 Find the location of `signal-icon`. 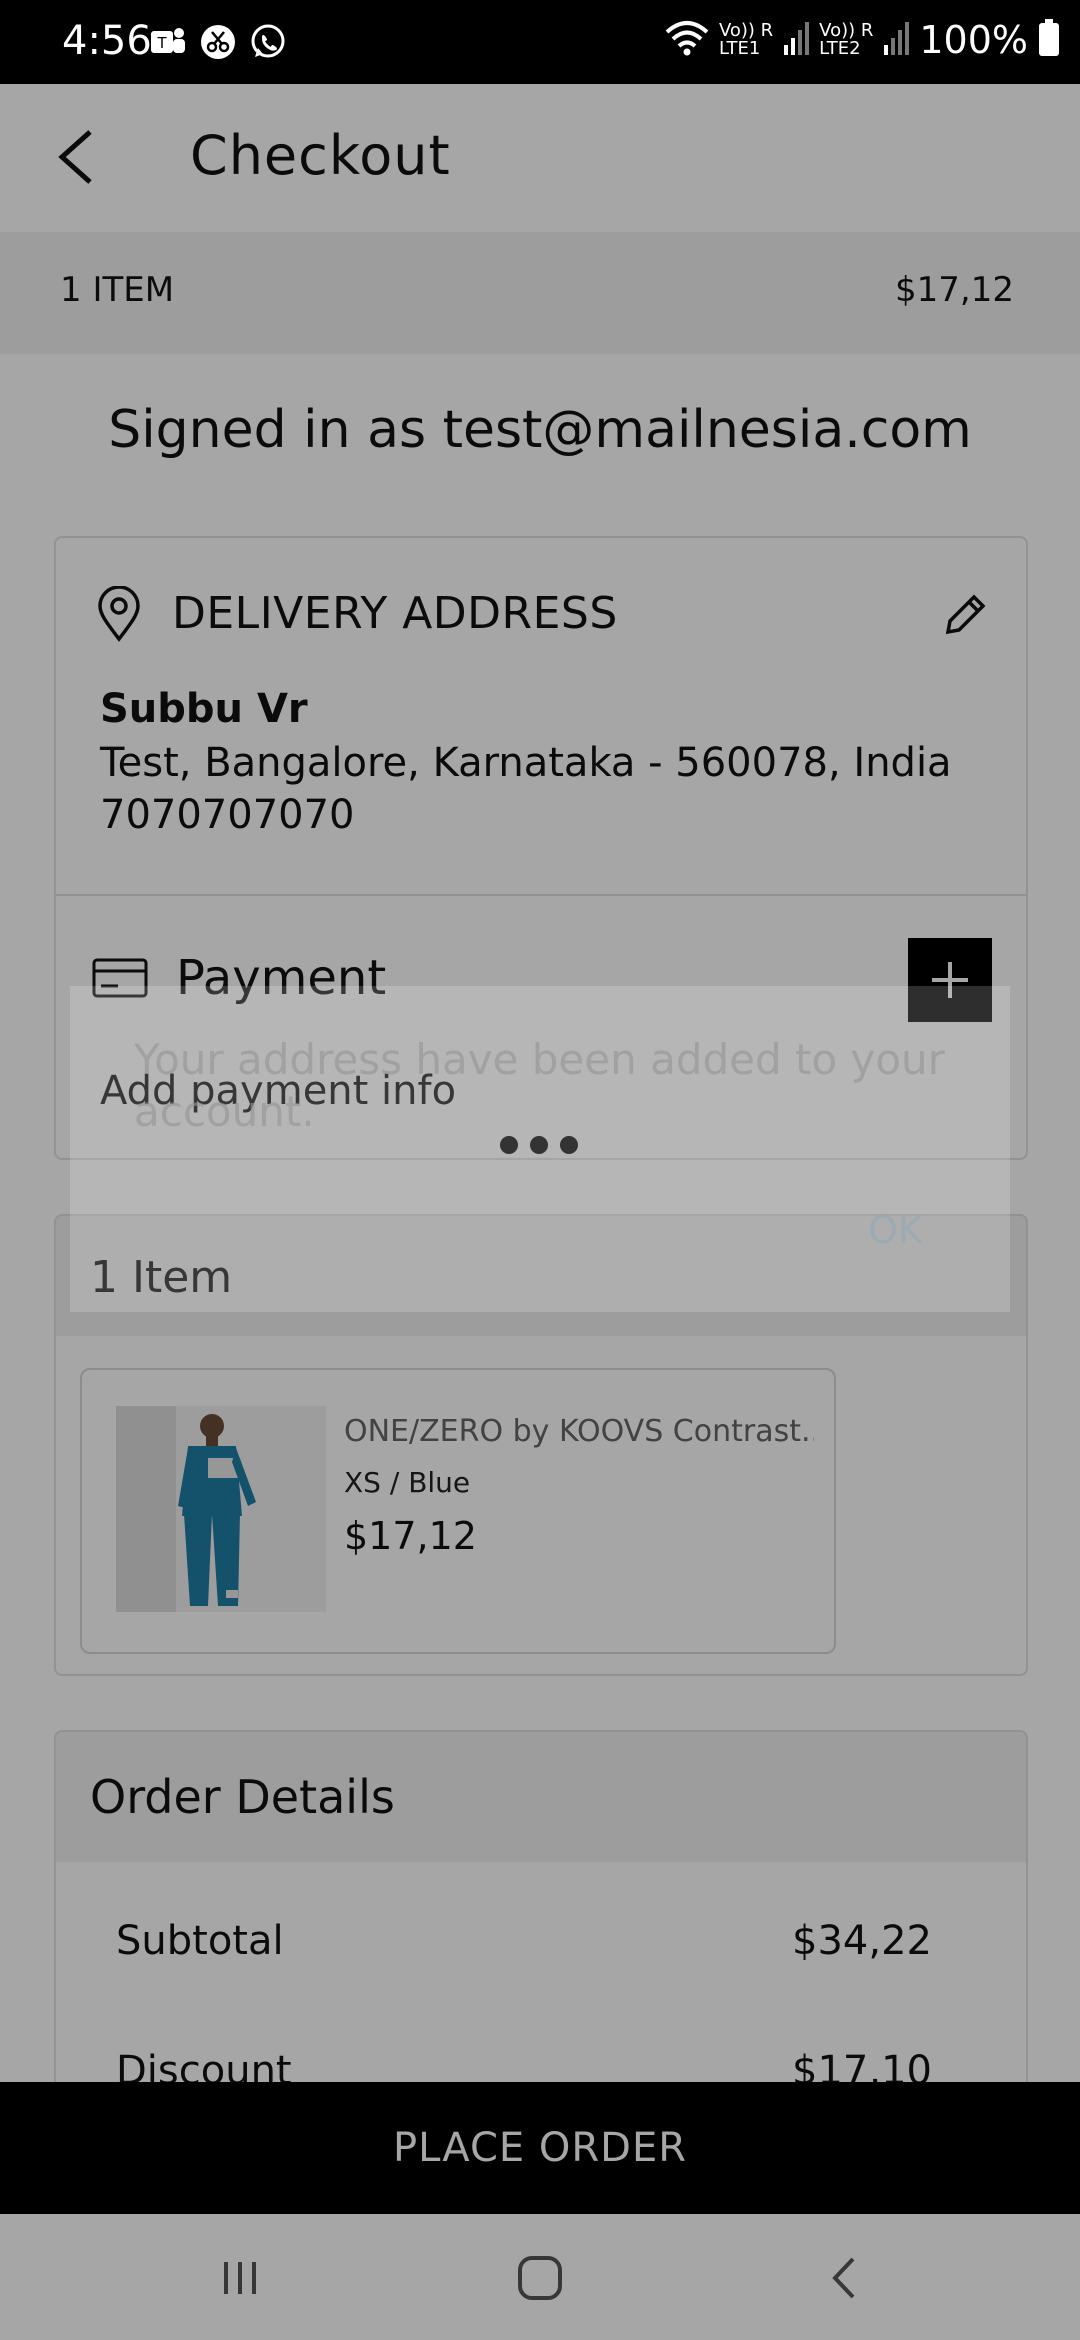

signal-icon is located at coordinates (796, 40).